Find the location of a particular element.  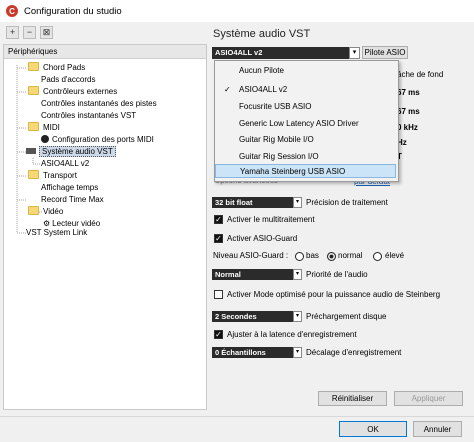

cancel-button: Annuler is located at coordinates (437, 429).